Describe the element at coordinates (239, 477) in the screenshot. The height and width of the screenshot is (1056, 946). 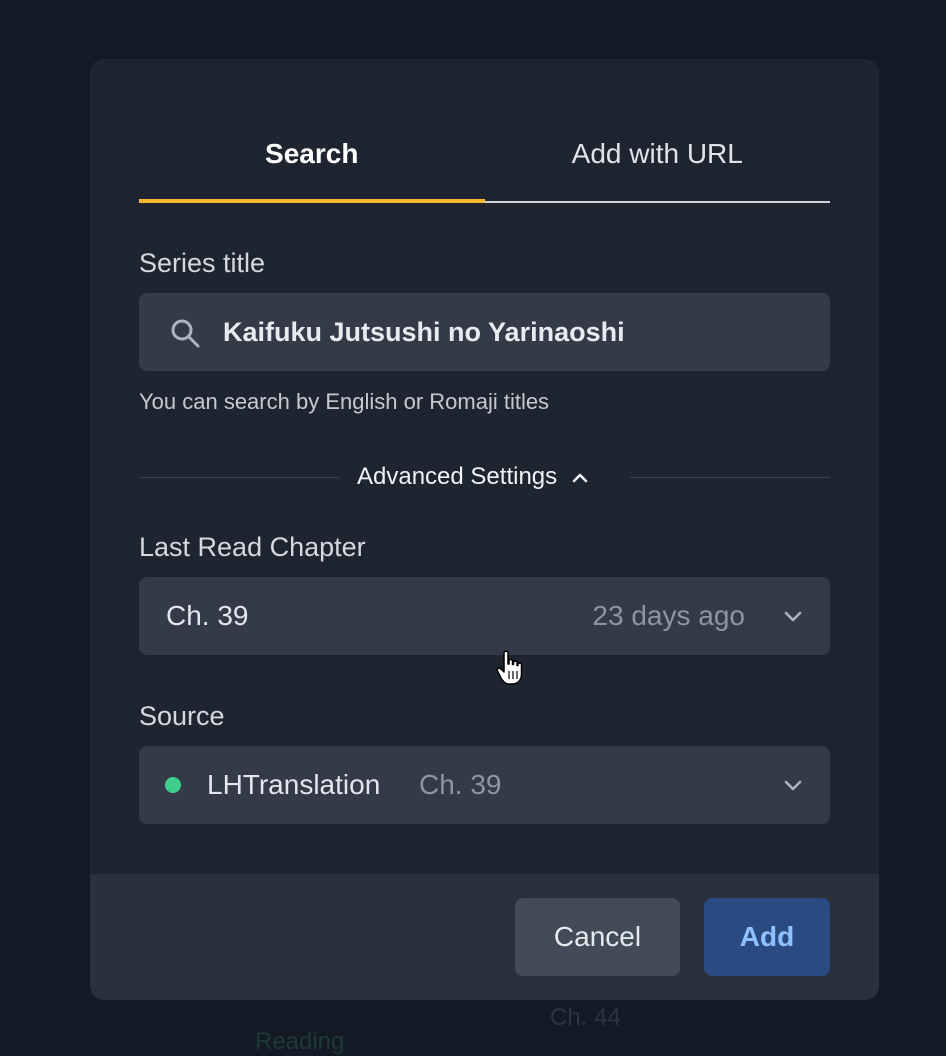
I see `divider-line-left` at that location.